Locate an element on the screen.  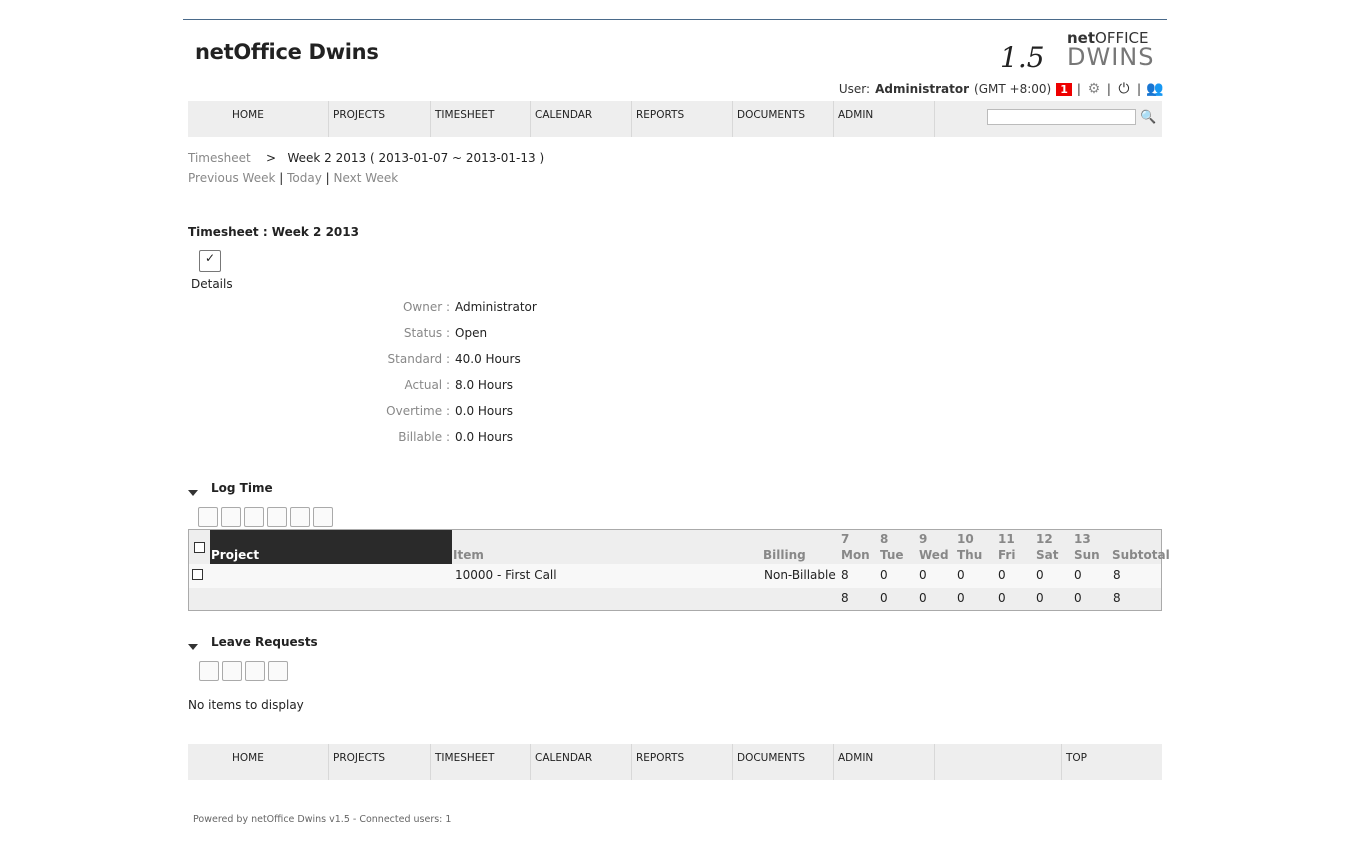
col-day-date: 8 is located at coordinates (884, 539).